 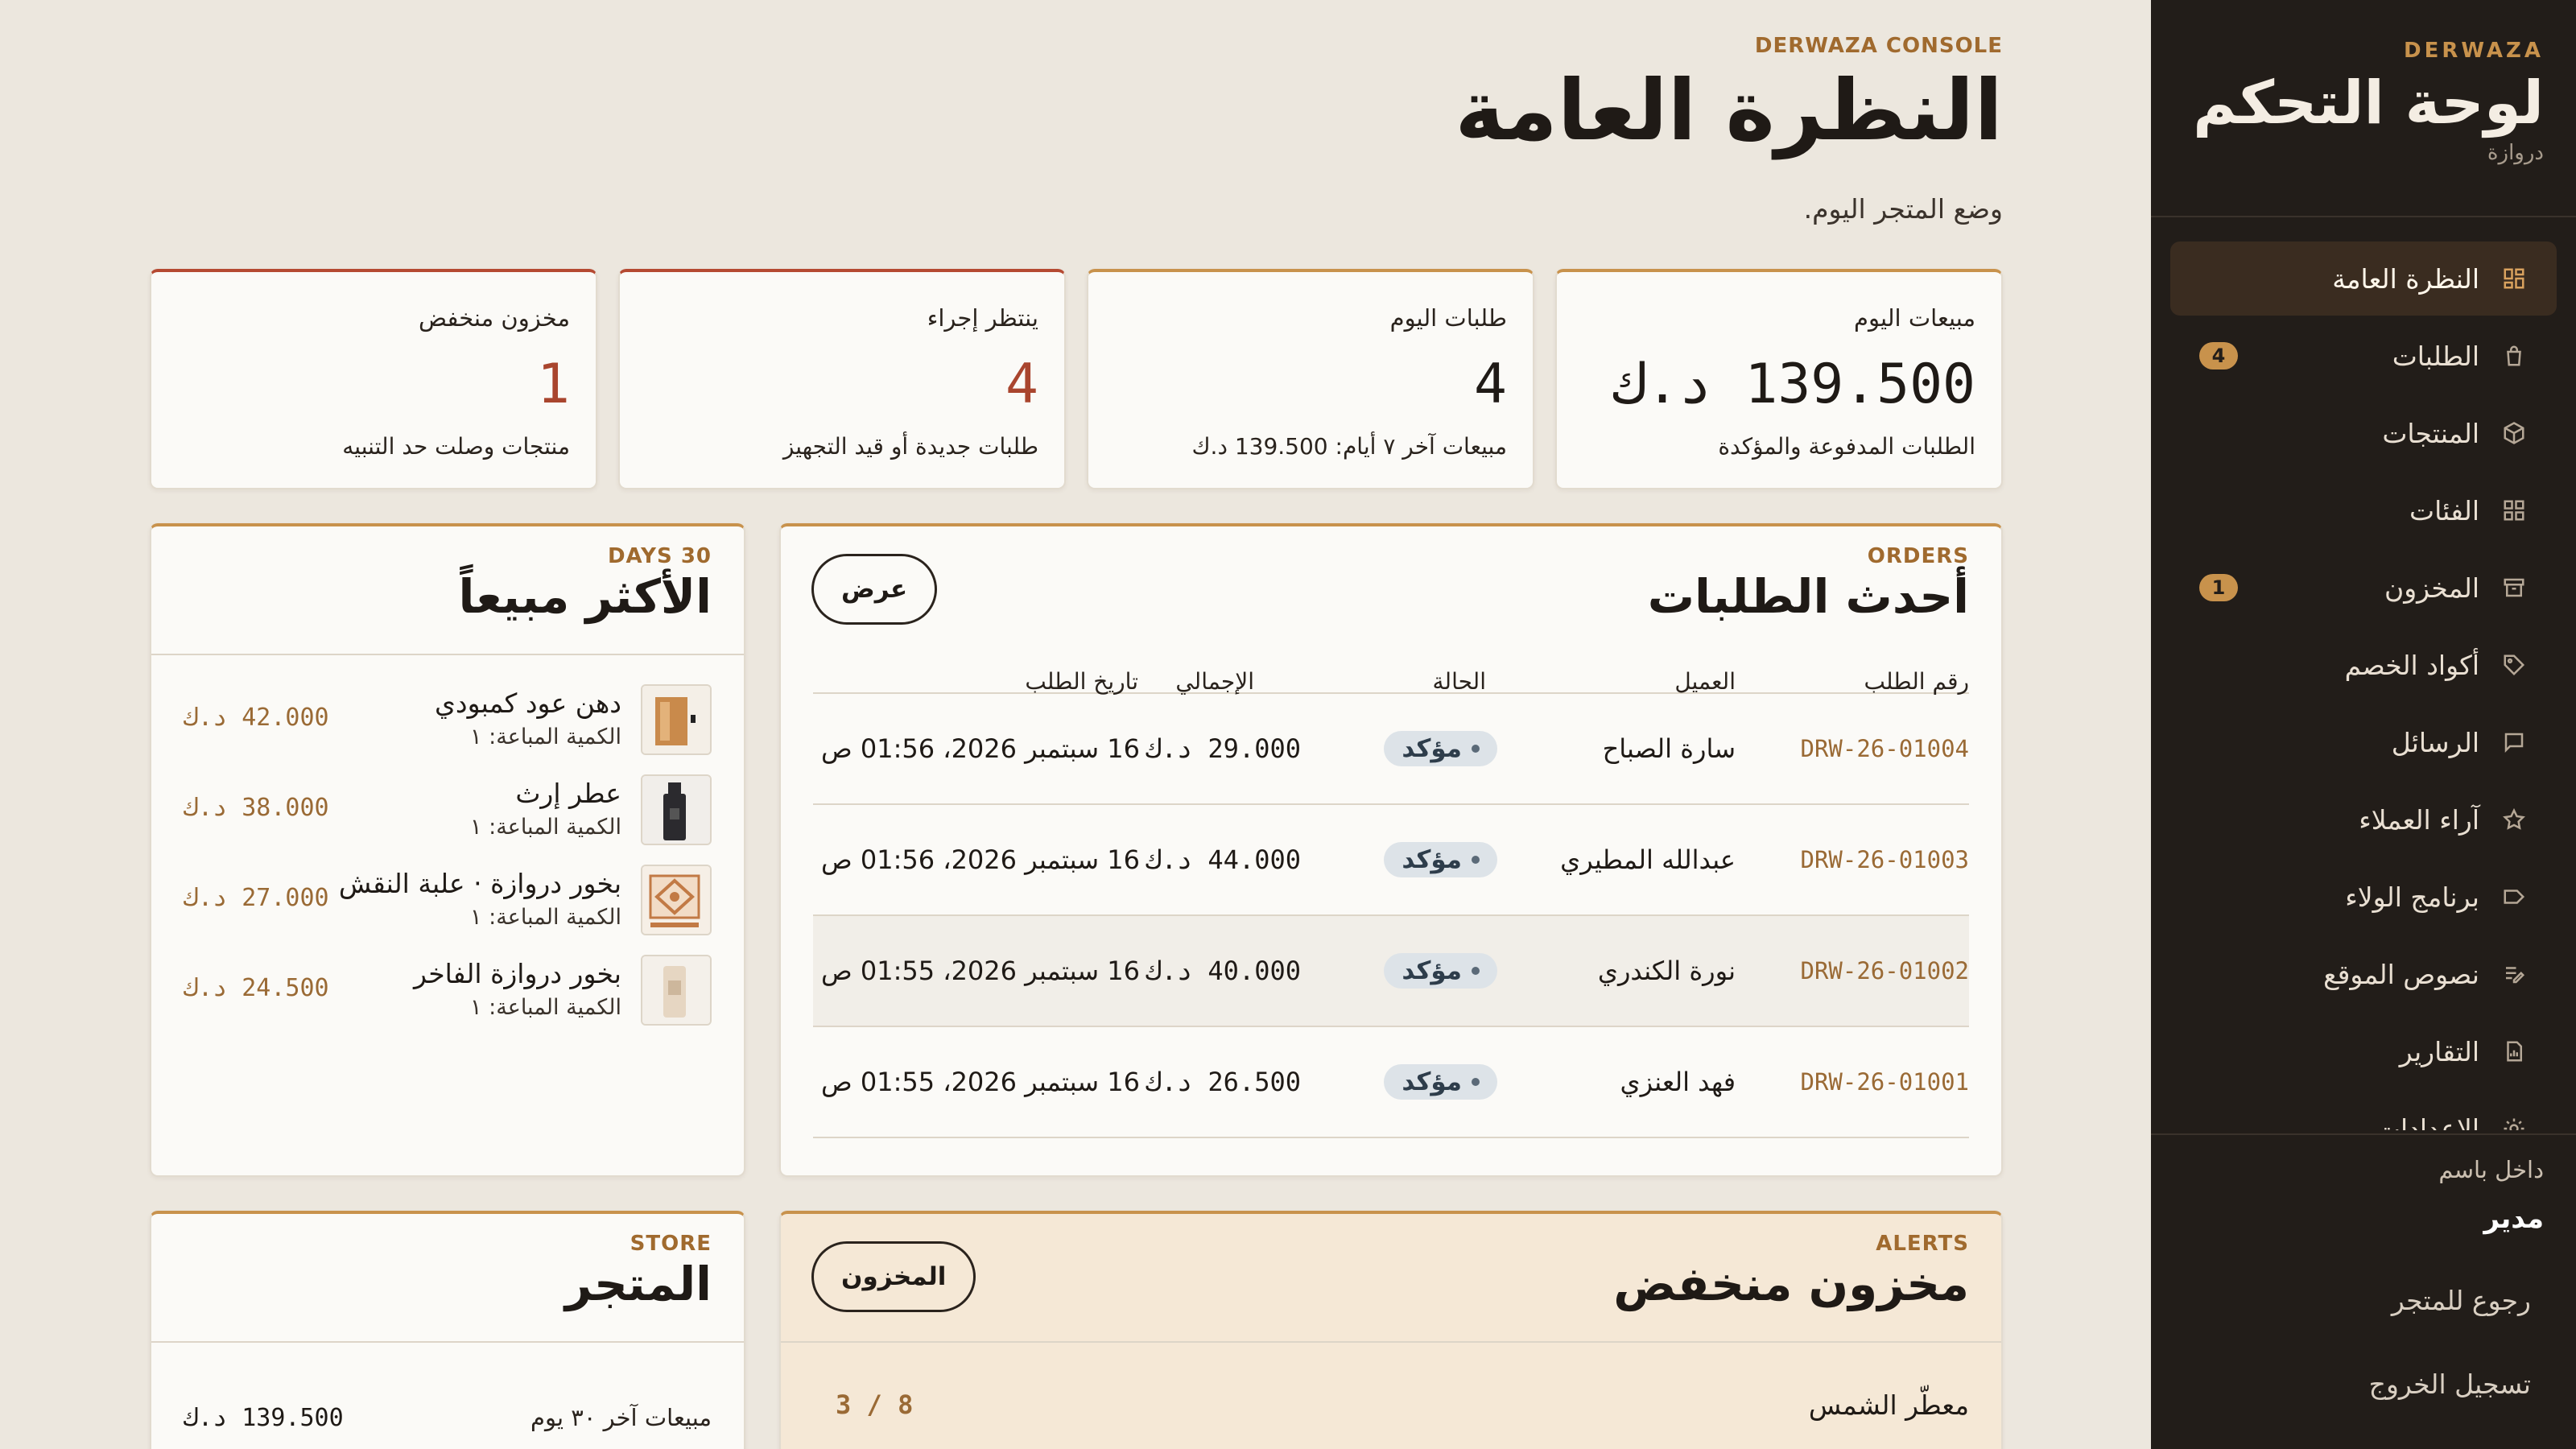 What do you see at coordinates (1669, 748) in the screenshot?
I see `order-customer: سارة الصباح` at bounding box center [1669, 748].